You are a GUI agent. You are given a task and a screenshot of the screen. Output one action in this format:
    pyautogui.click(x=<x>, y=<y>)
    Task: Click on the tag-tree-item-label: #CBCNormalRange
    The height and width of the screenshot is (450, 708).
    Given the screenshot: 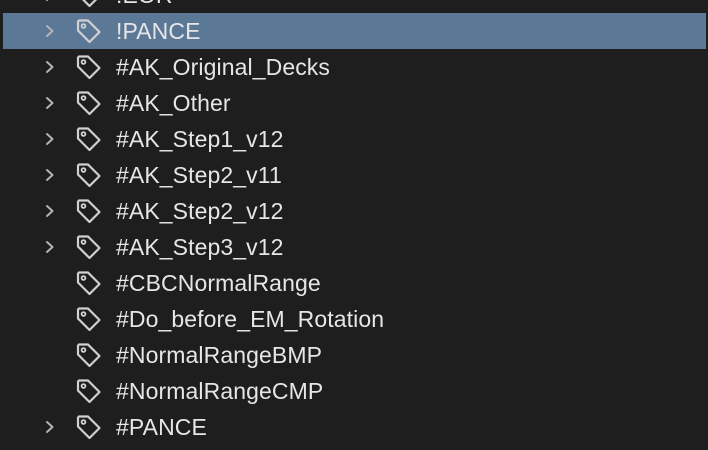 What is the action you would take?
    pyautogui.click(x=218, y=283)
    